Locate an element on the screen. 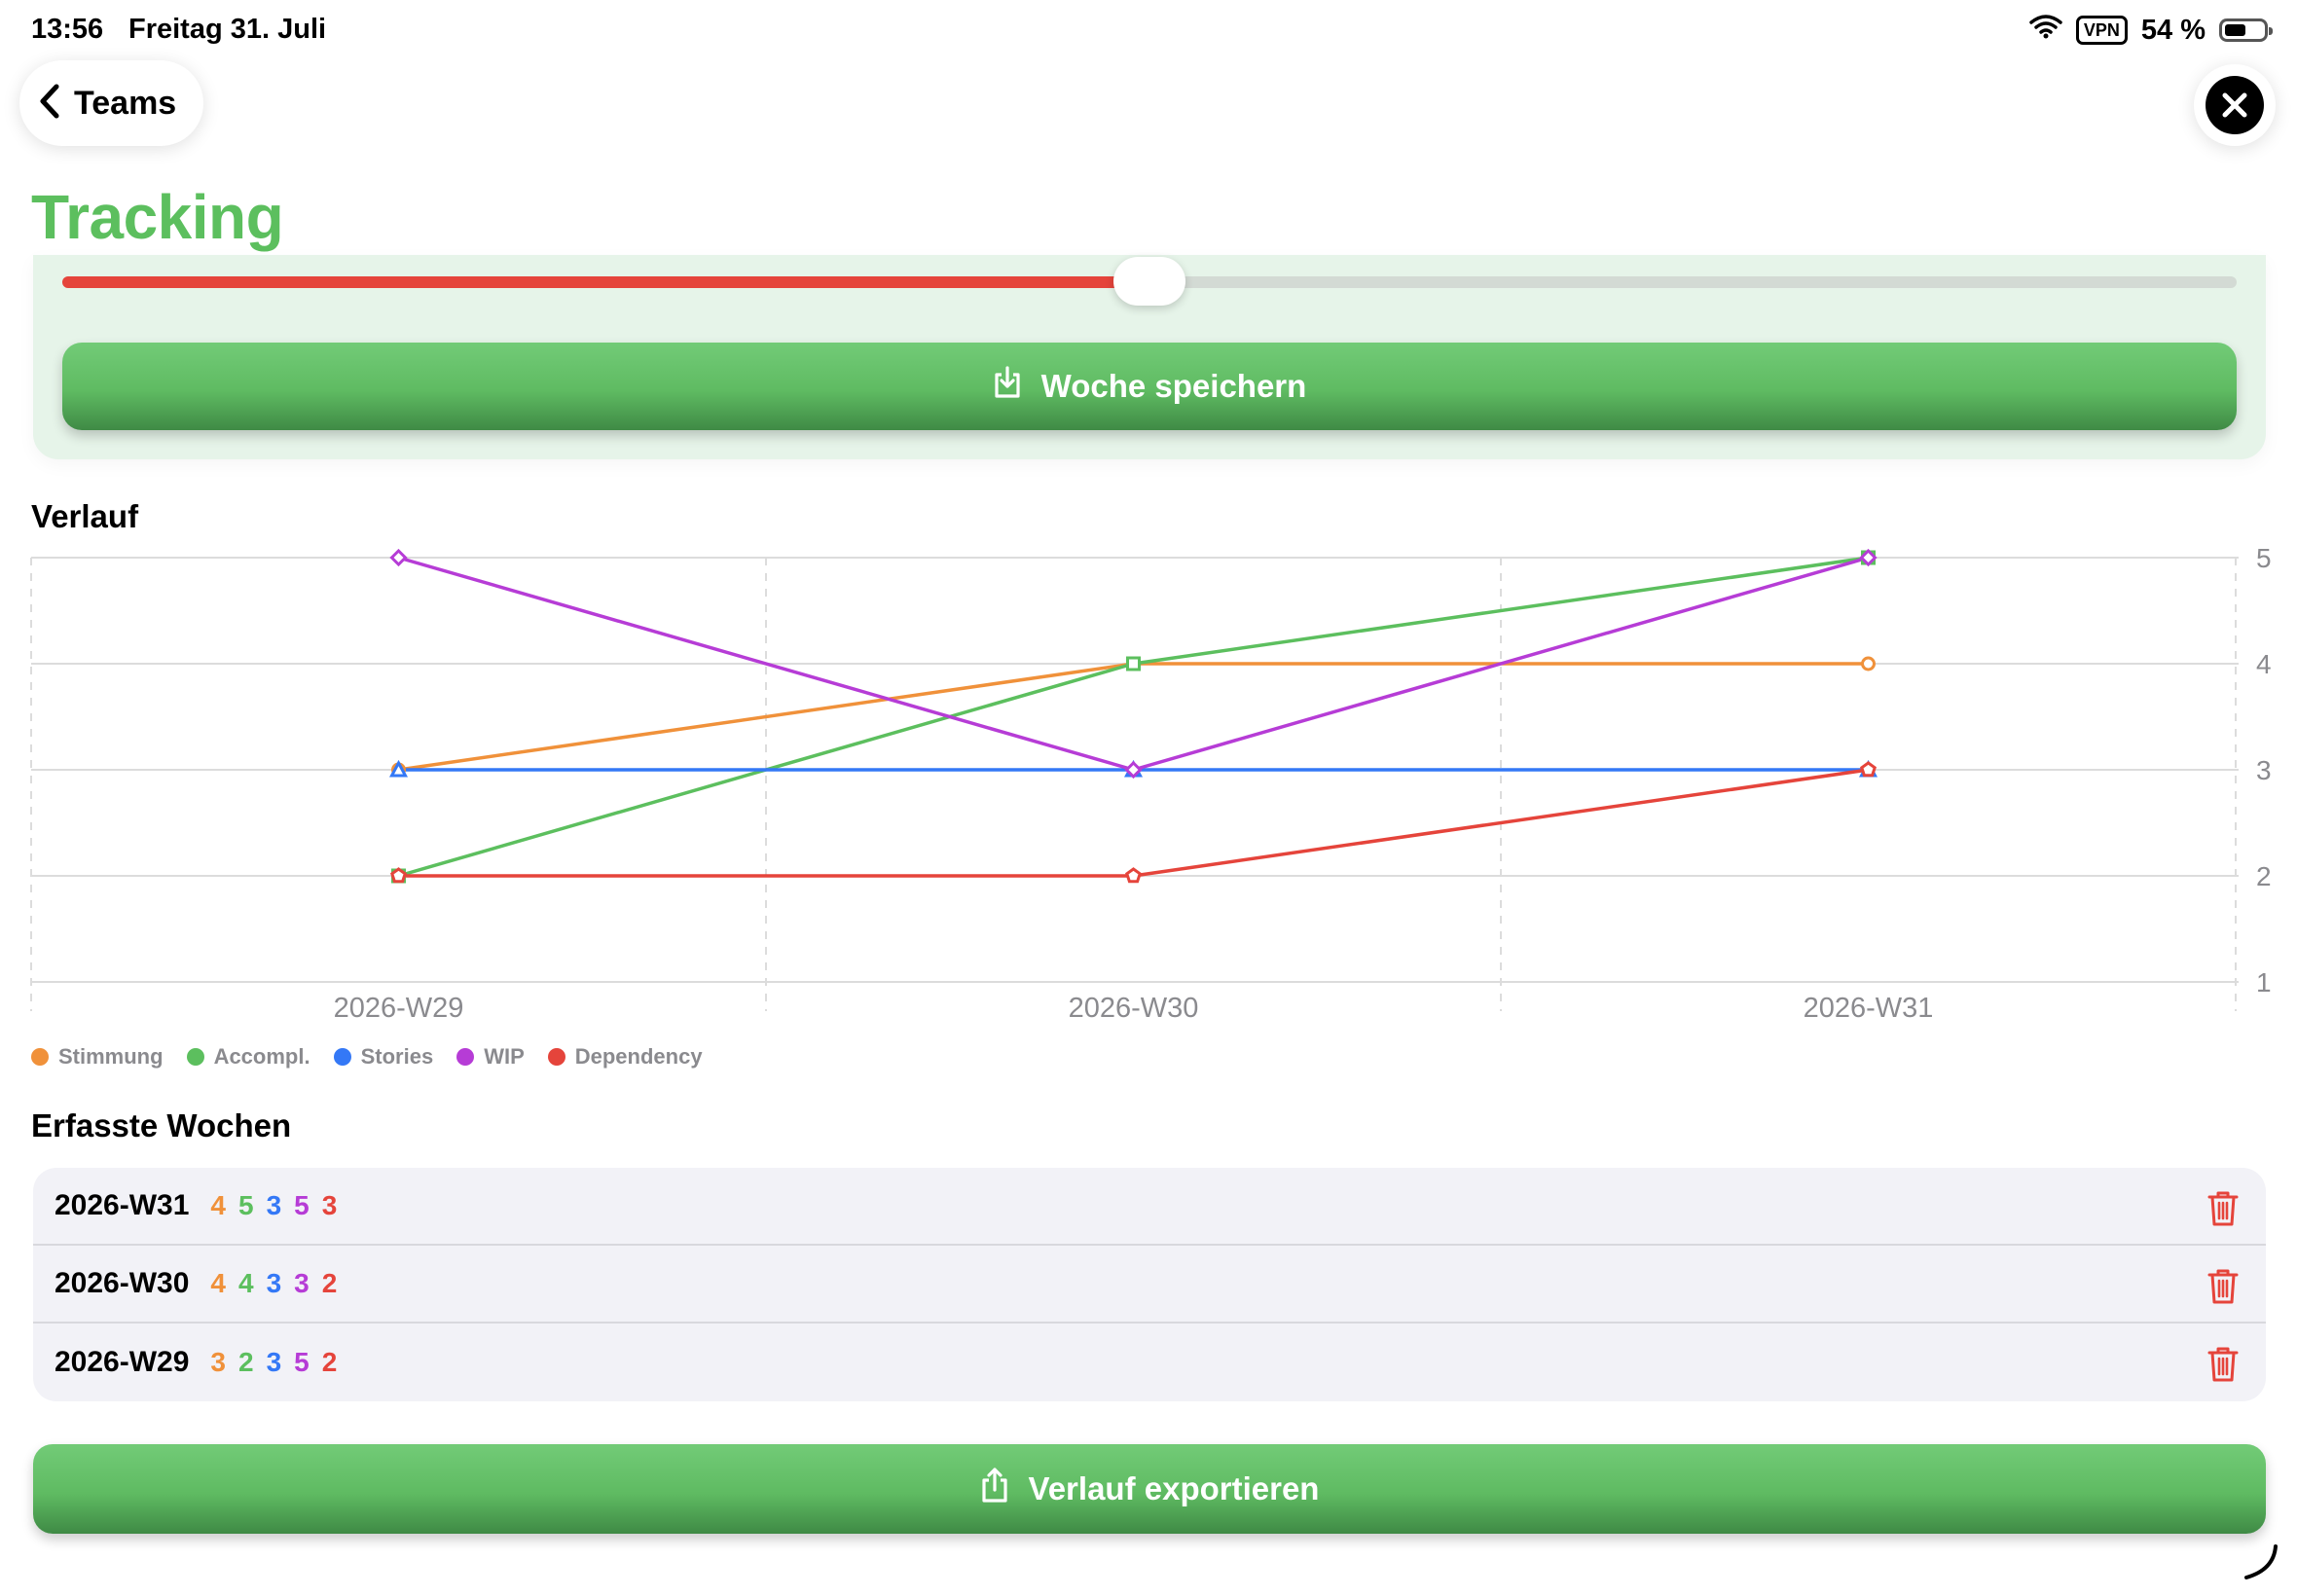 The width and height of the screenshot is (2297, 1596). close-icon is located at coordinates (2235, 105).